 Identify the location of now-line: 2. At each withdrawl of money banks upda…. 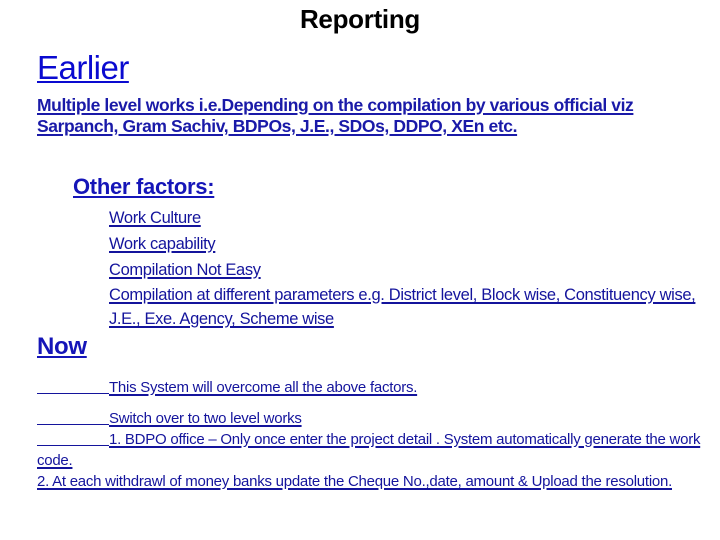
(369, 481).